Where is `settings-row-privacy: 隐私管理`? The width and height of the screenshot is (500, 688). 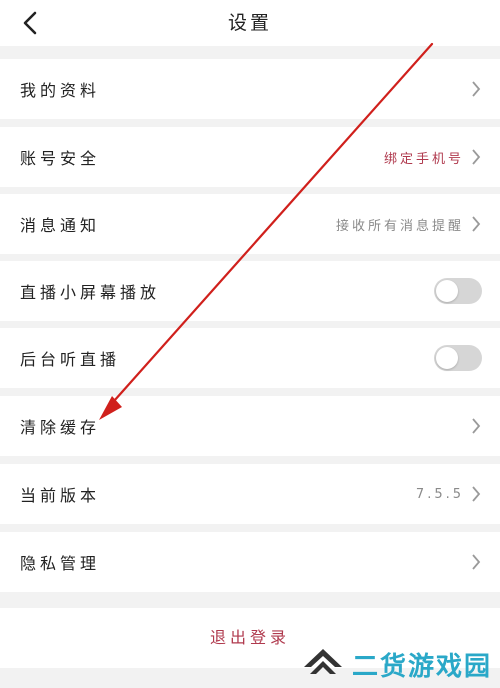 settings-row-privacy: 隐私管理 is located at coordinates (250, 562).